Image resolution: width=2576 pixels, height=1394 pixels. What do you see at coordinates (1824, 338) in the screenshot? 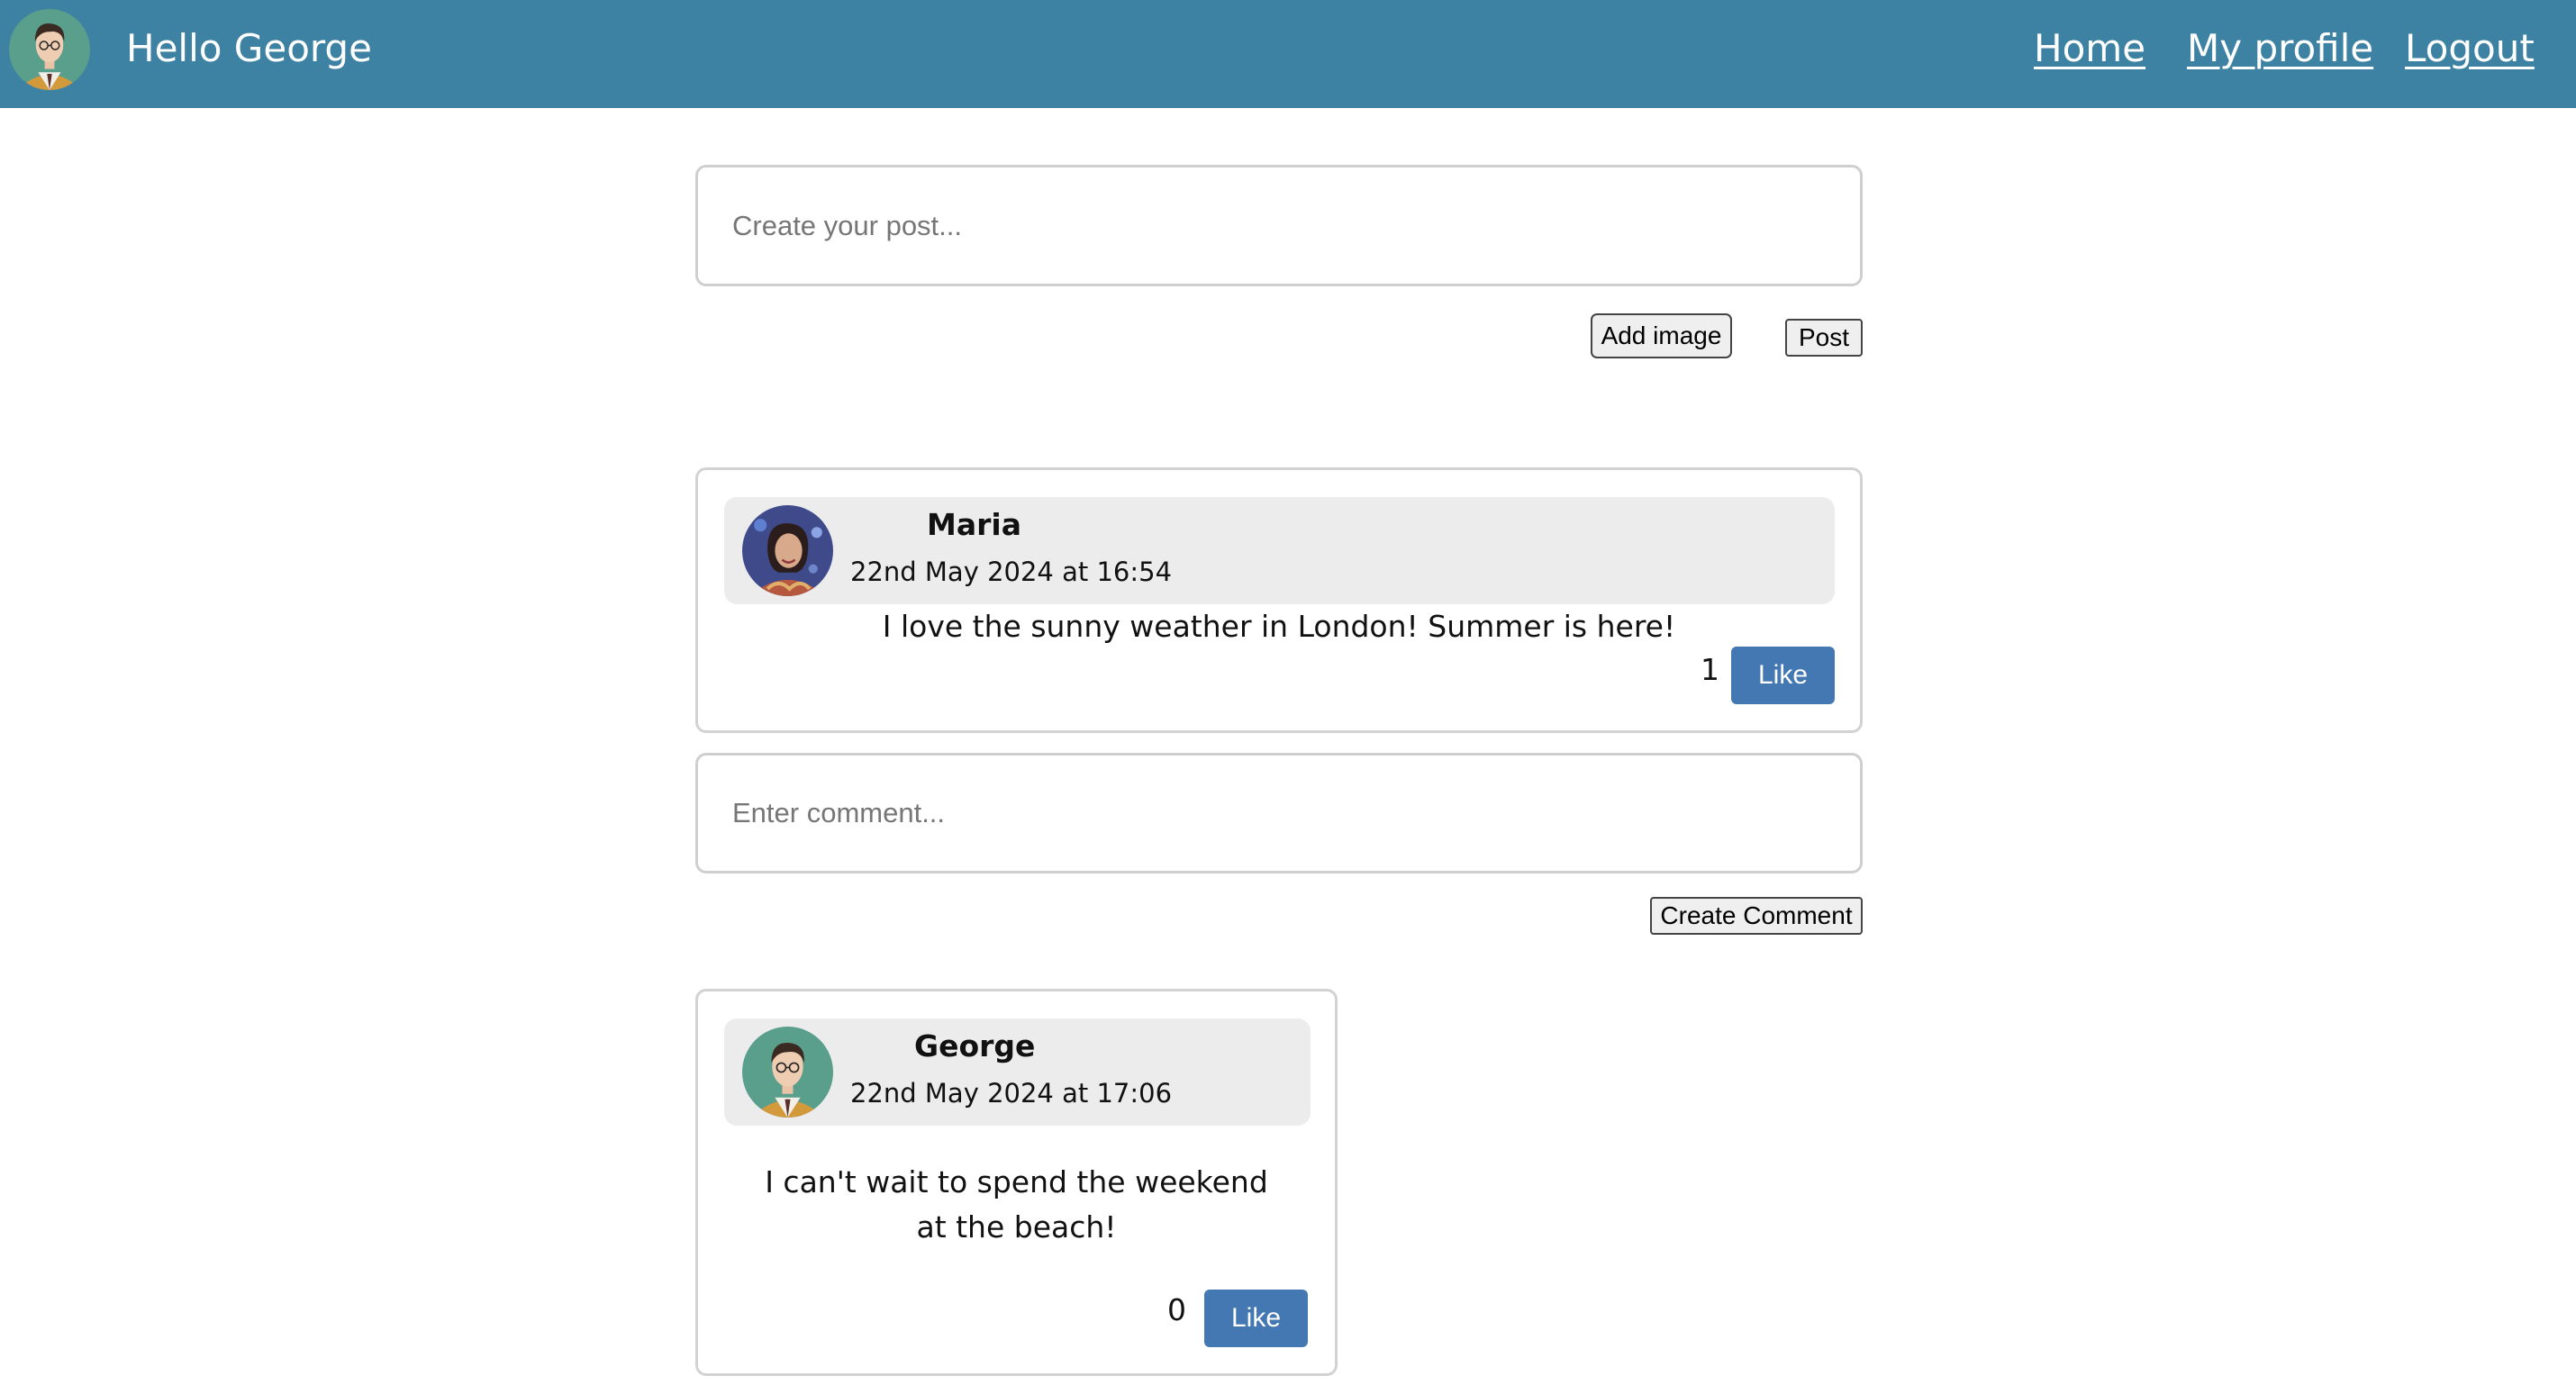
I see `post-button: Post` at bounding box center [1824, 338].